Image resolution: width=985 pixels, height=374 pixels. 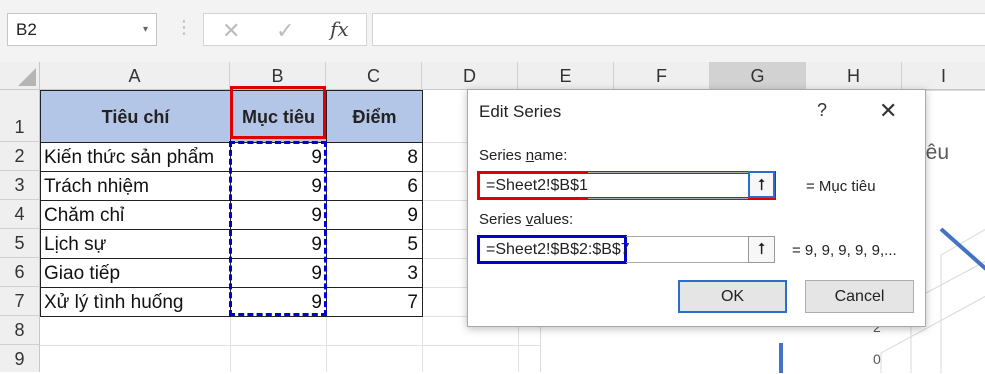 I want to click on ok-button: OK, so click(x=732, y=296).